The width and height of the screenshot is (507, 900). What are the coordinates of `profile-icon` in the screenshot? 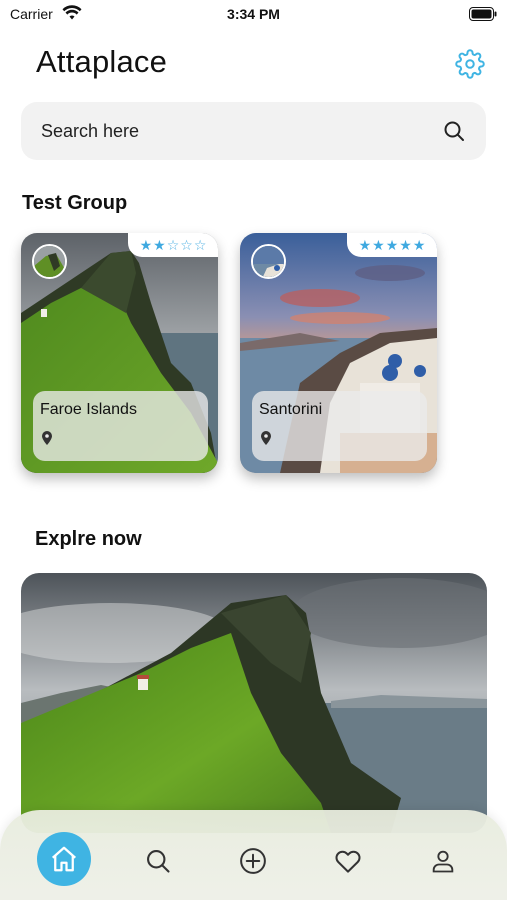 It's located at (443, 861).